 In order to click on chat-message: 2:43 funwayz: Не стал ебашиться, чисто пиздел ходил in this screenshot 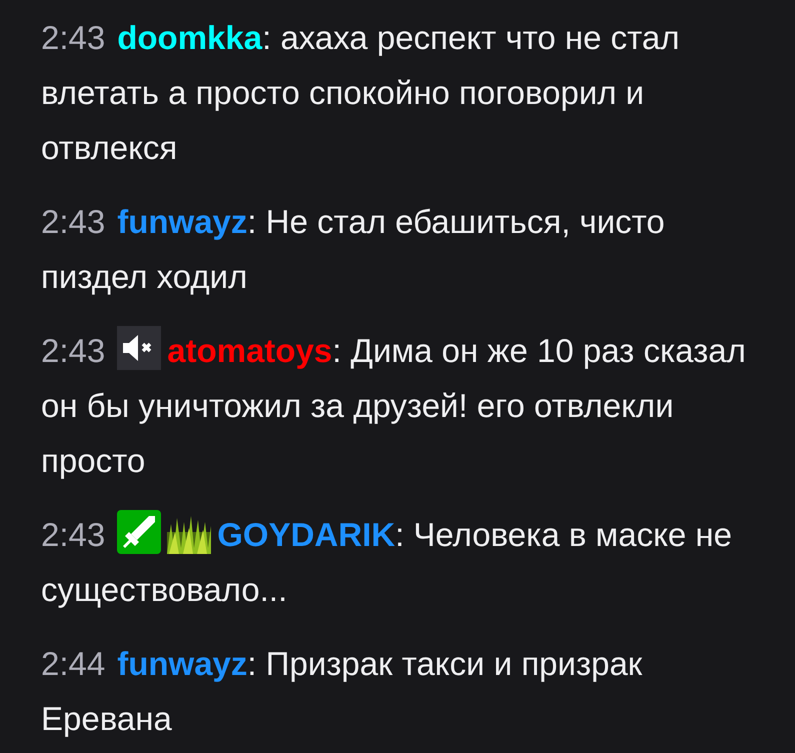, I will do `click(353, 249)`.